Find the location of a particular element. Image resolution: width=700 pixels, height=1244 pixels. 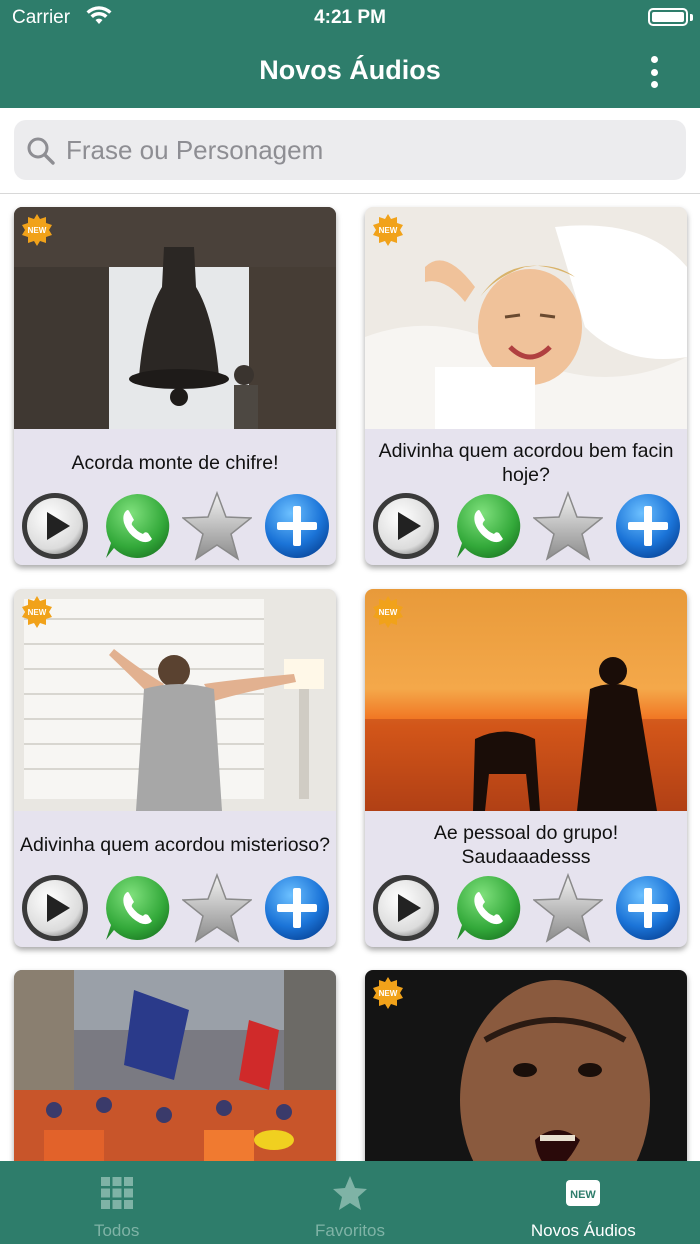

audio-card: NEW Acorda monte de chifre! is located at coordinates (175, 386).